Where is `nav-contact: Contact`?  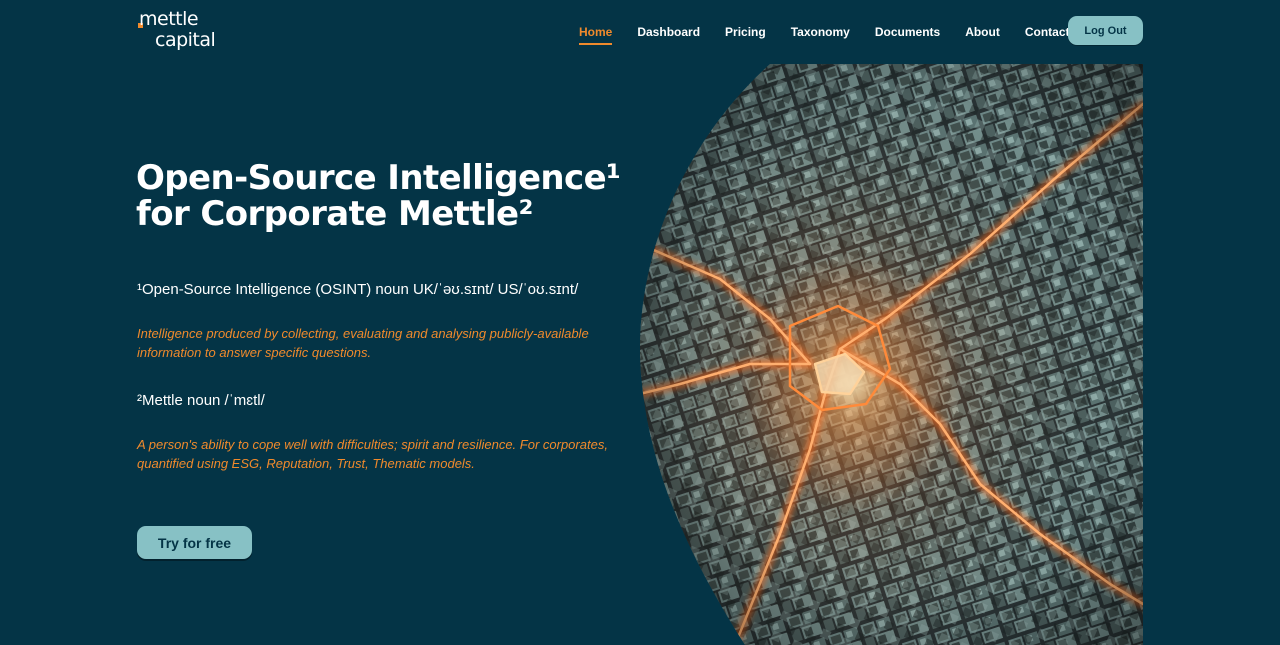 nav-contact: Contact is located at coordinates (1047, 32).